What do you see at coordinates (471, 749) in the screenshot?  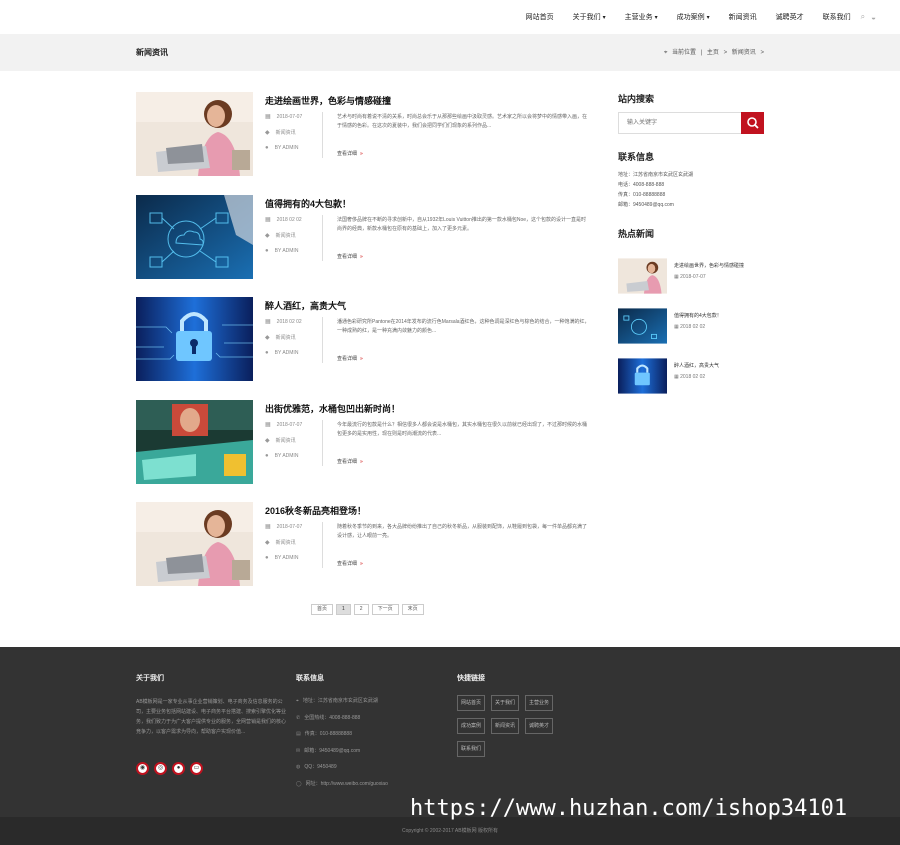 I see `footer-link: 联系我们` at bounding box center [471, 749].